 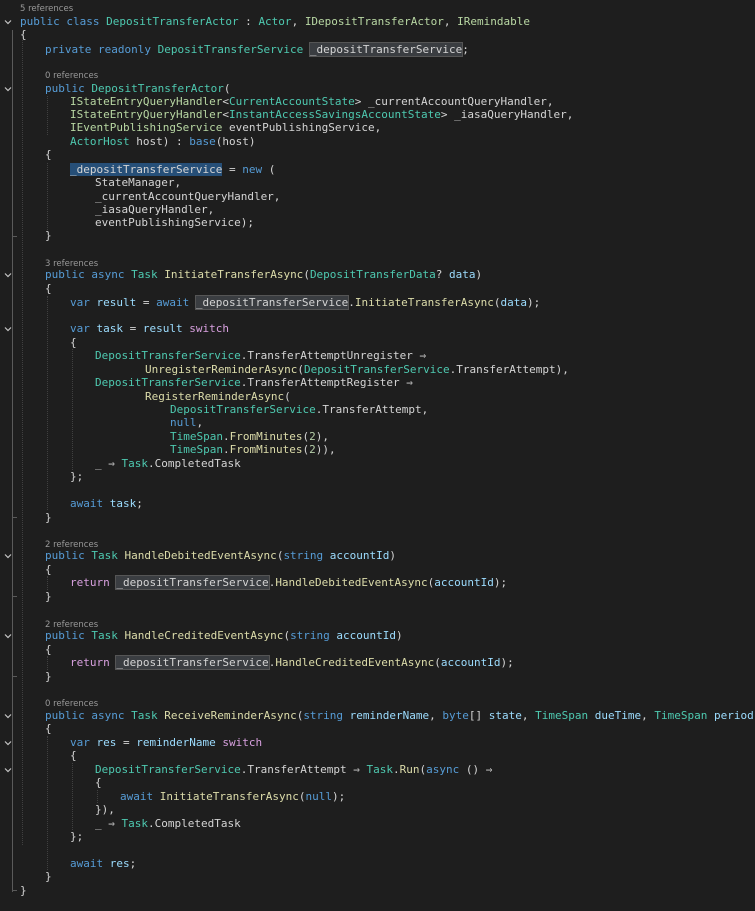 What do you see at coordinates (243, 409) in the screenshot?
I see `code-token: DepositTransferService` at bounding box center [243, 409].